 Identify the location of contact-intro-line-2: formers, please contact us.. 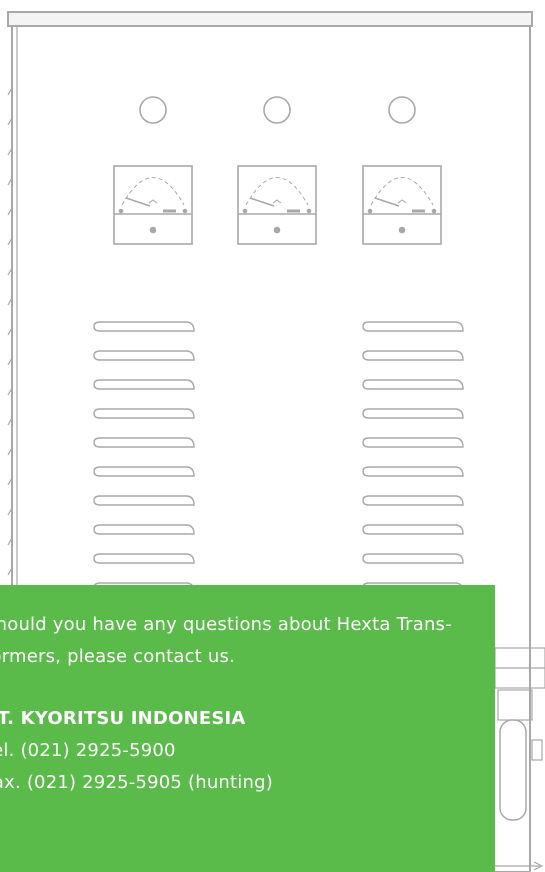
(117, 656).